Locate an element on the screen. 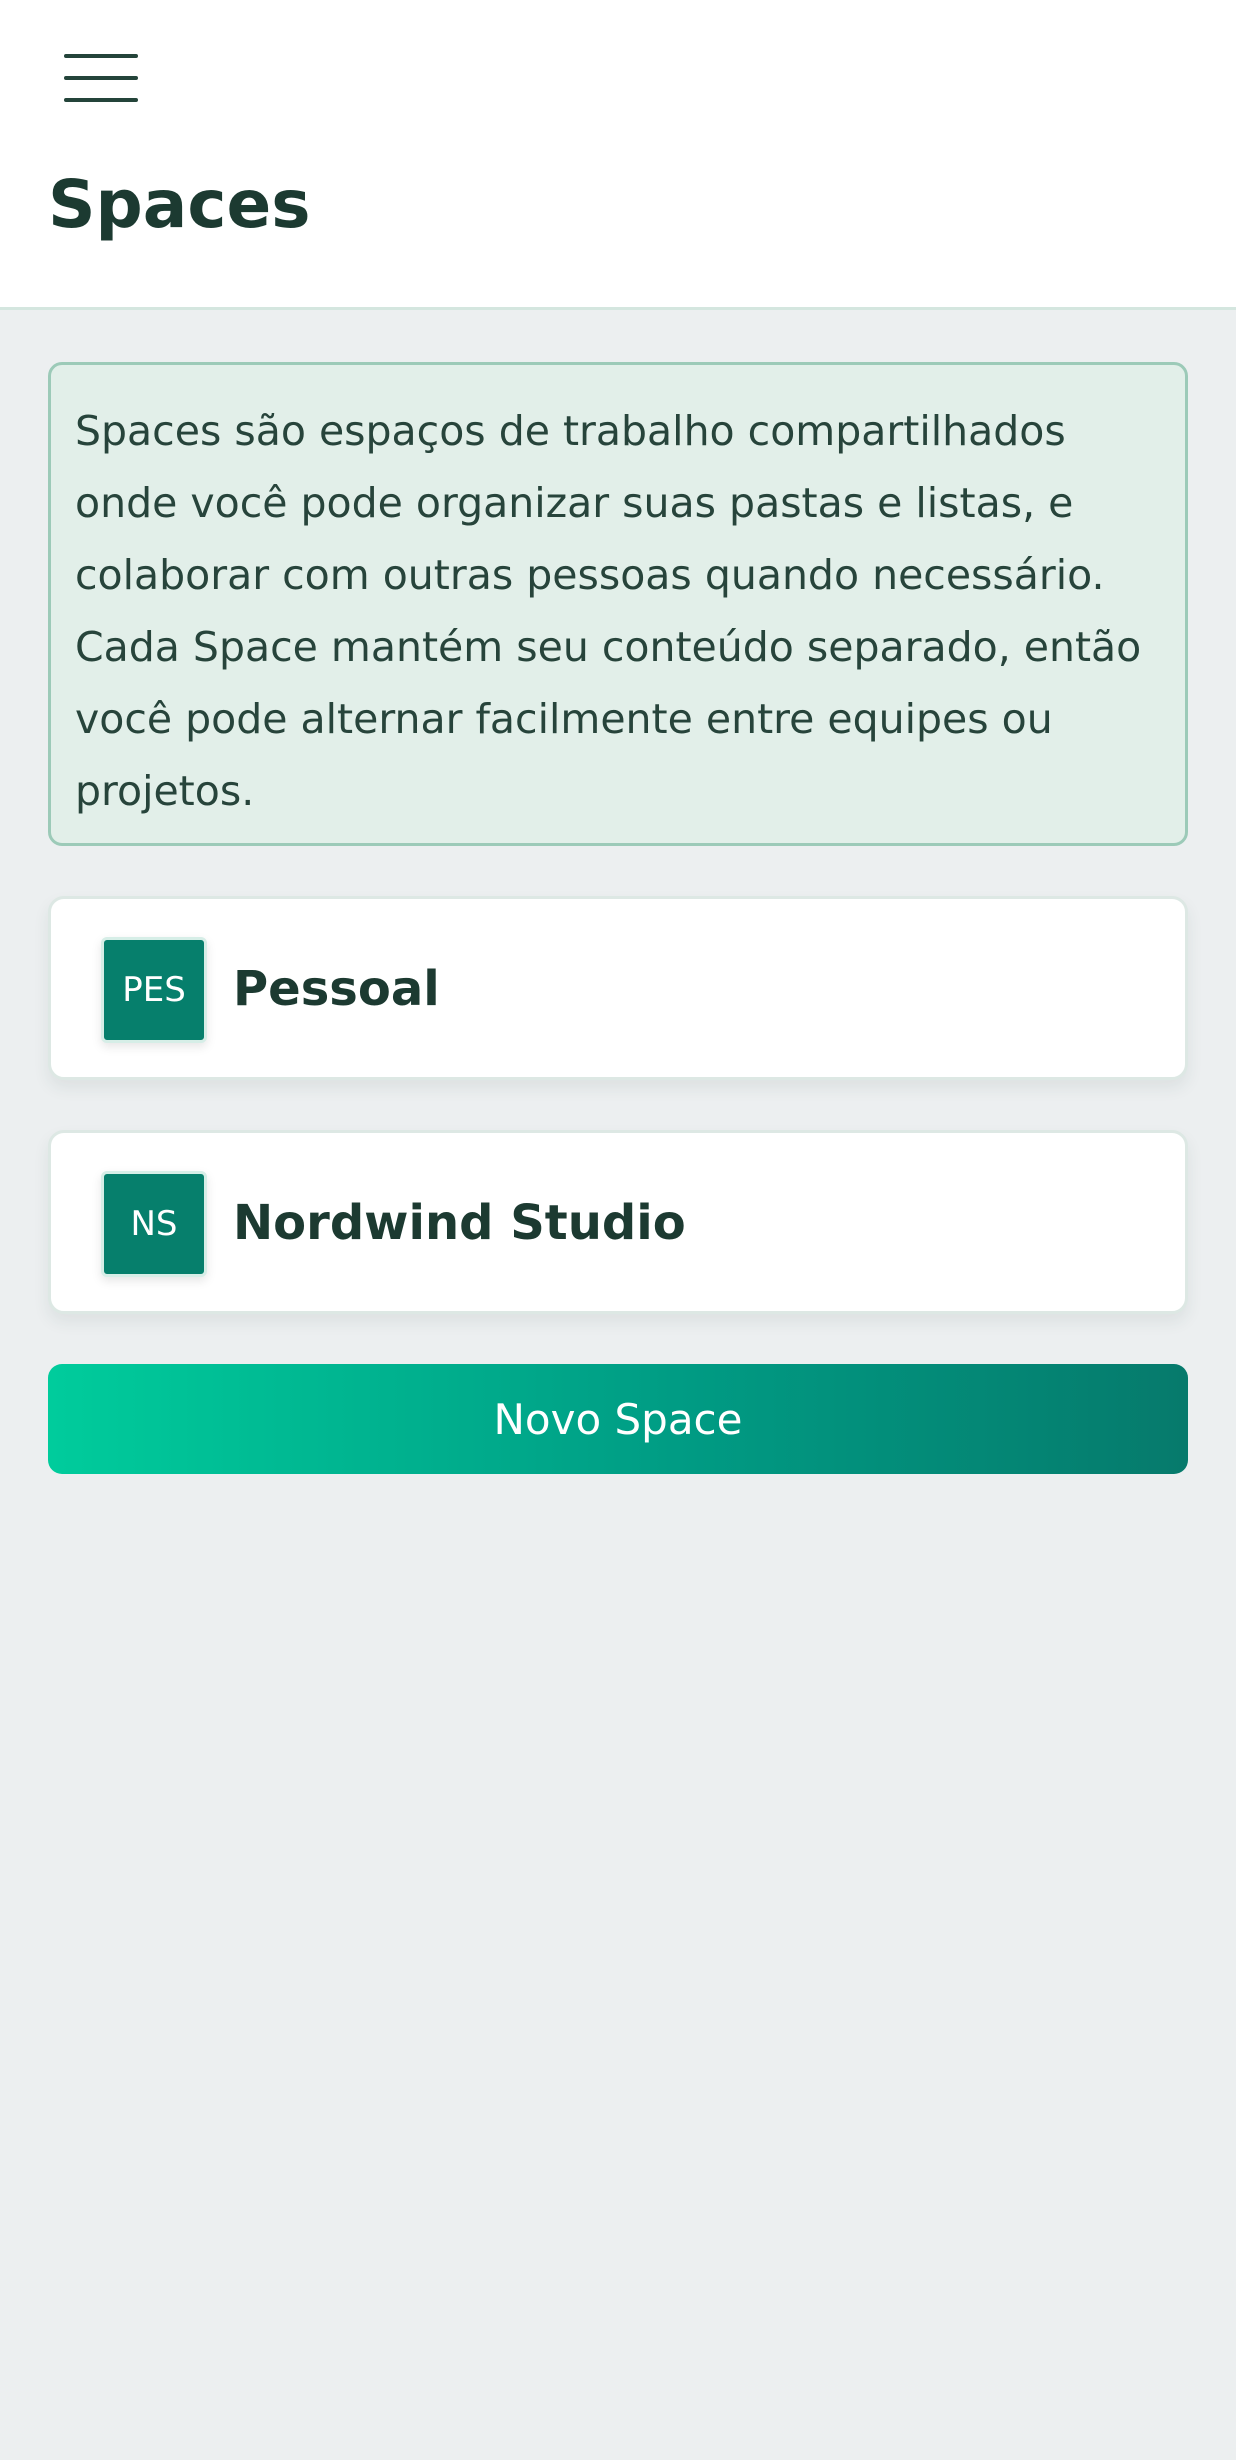  space-avatar: NS is located at coordinates (154, 1224).